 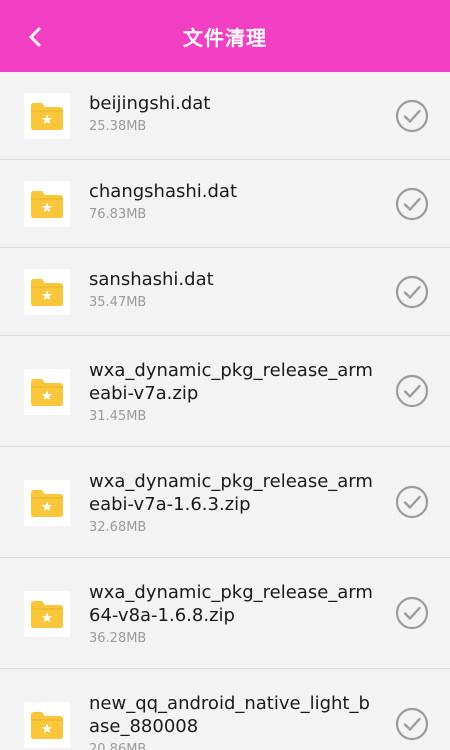 I want to click on file-name: beijingshi.dat, so click(x=150, y=103).